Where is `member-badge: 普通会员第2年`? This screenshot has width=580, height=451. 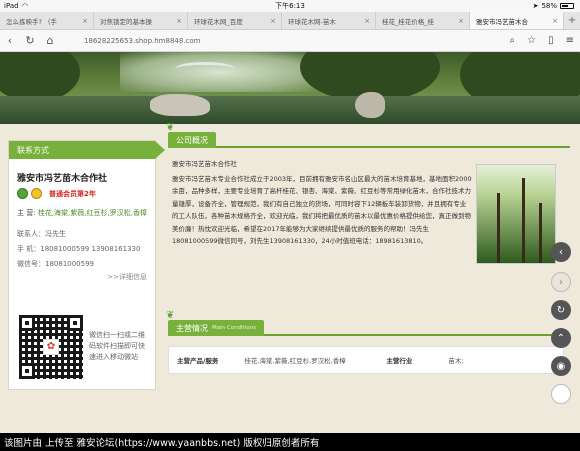 member-badge: 普通会员第2年 is located at coordinates (72, 193).